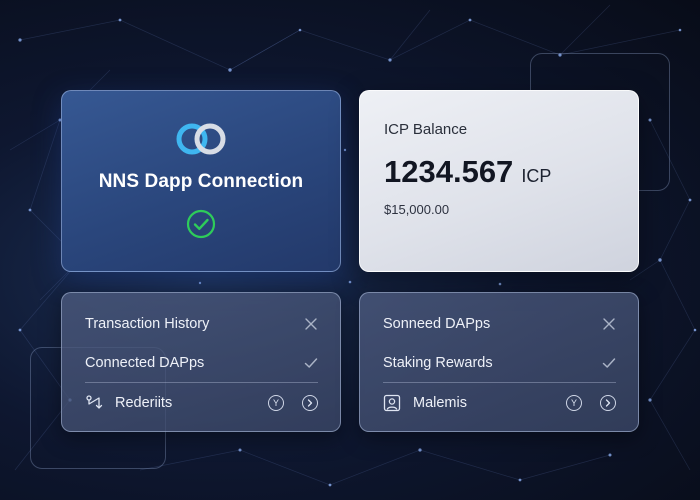 This screenshot has width=700, height=500. I want to click on list-footer-malemis: Malemis Y, so click(499, 403).